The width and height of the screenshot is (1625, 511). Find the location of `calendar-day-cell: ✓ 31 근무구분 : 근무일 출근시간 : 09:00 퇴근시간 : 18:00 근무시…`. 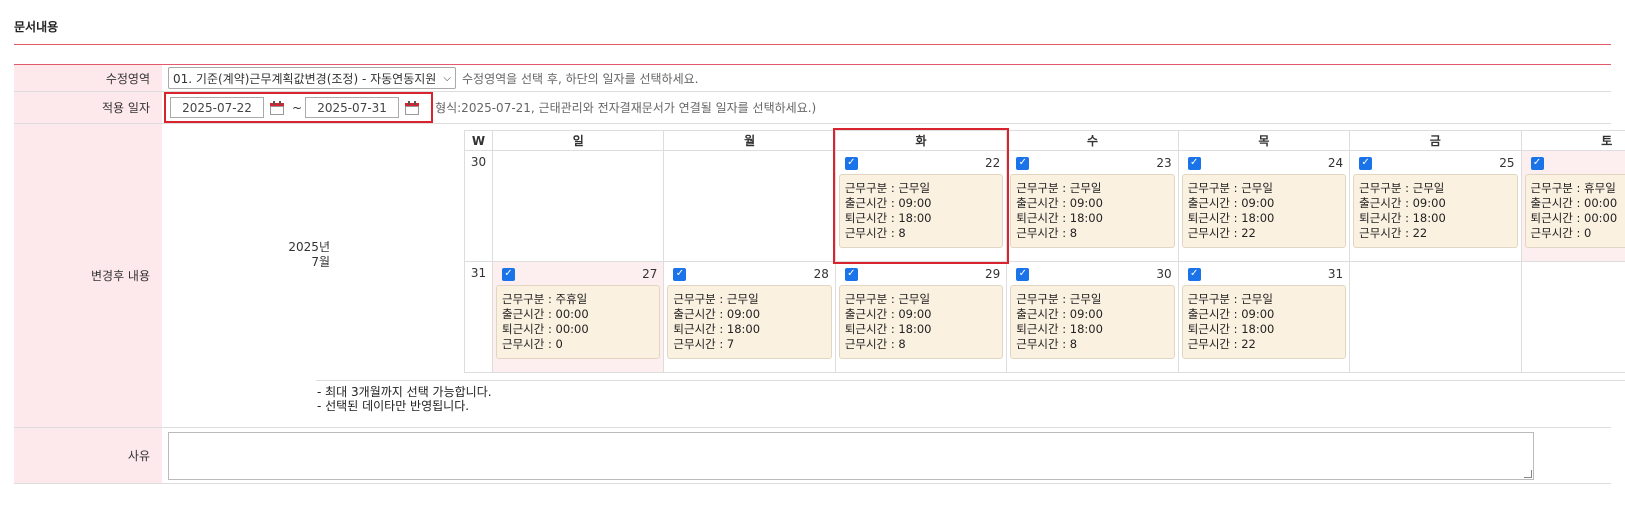

calendar-day-cell: ✓ 31 근무구분 : 근무일 출근시간 : 09:00 퇴근시간 : 18:00 근무시… is located at coordinates (1264, 317).